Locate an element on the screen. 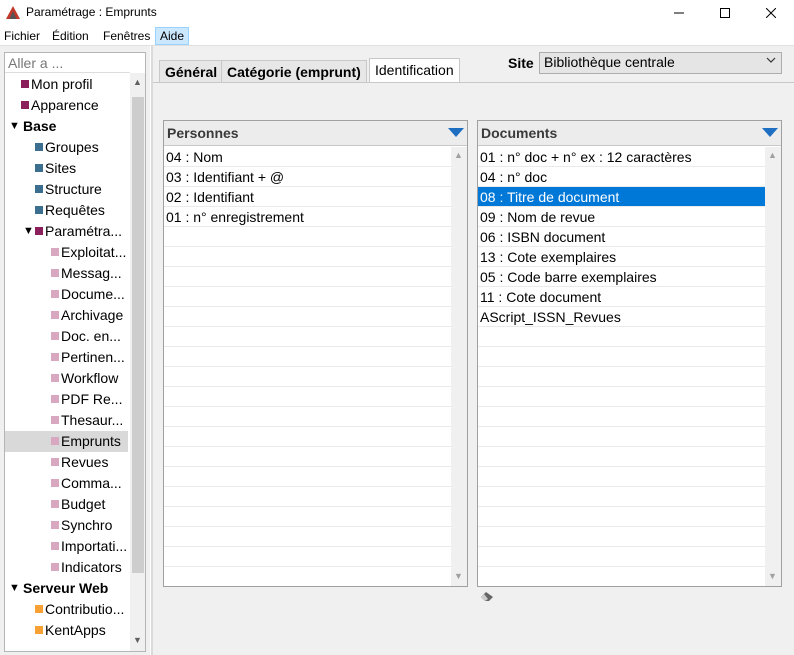 The image size is (794, 655). menu-fenetres: Fenêtres is located at coordinates (126, 36).